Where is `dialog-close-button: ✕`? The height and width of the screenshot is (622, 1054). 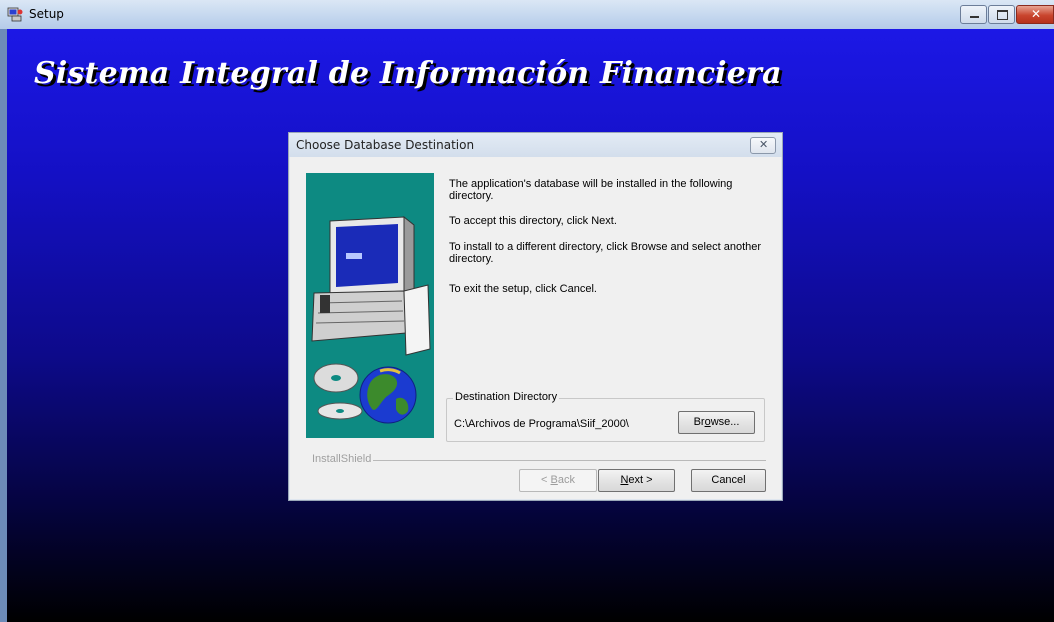 dialog-close-button: ✕ is located at coordinates (763, 145).